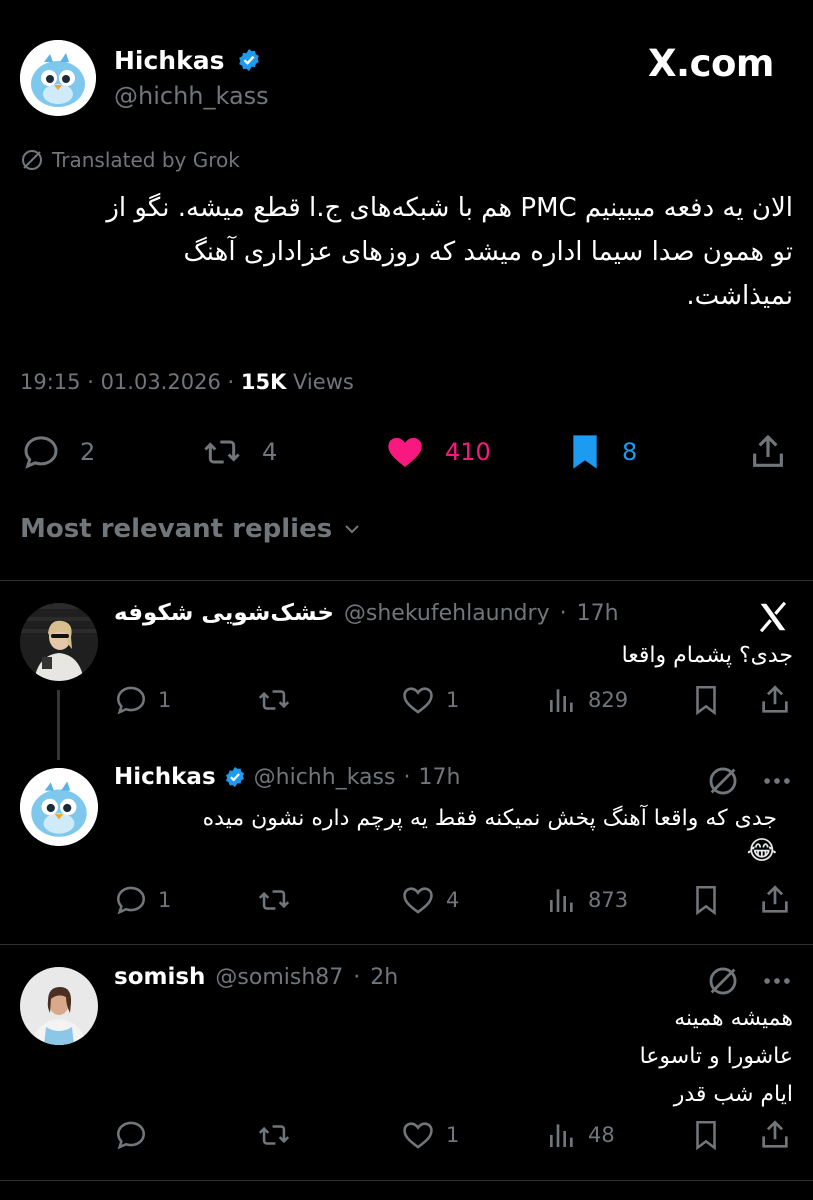 The width and height of the screenshot is (813, 1200). Describe the element at coordinates (161, 382) in the screenshot. I see `tweet-date: 01.03.2026` at that location.